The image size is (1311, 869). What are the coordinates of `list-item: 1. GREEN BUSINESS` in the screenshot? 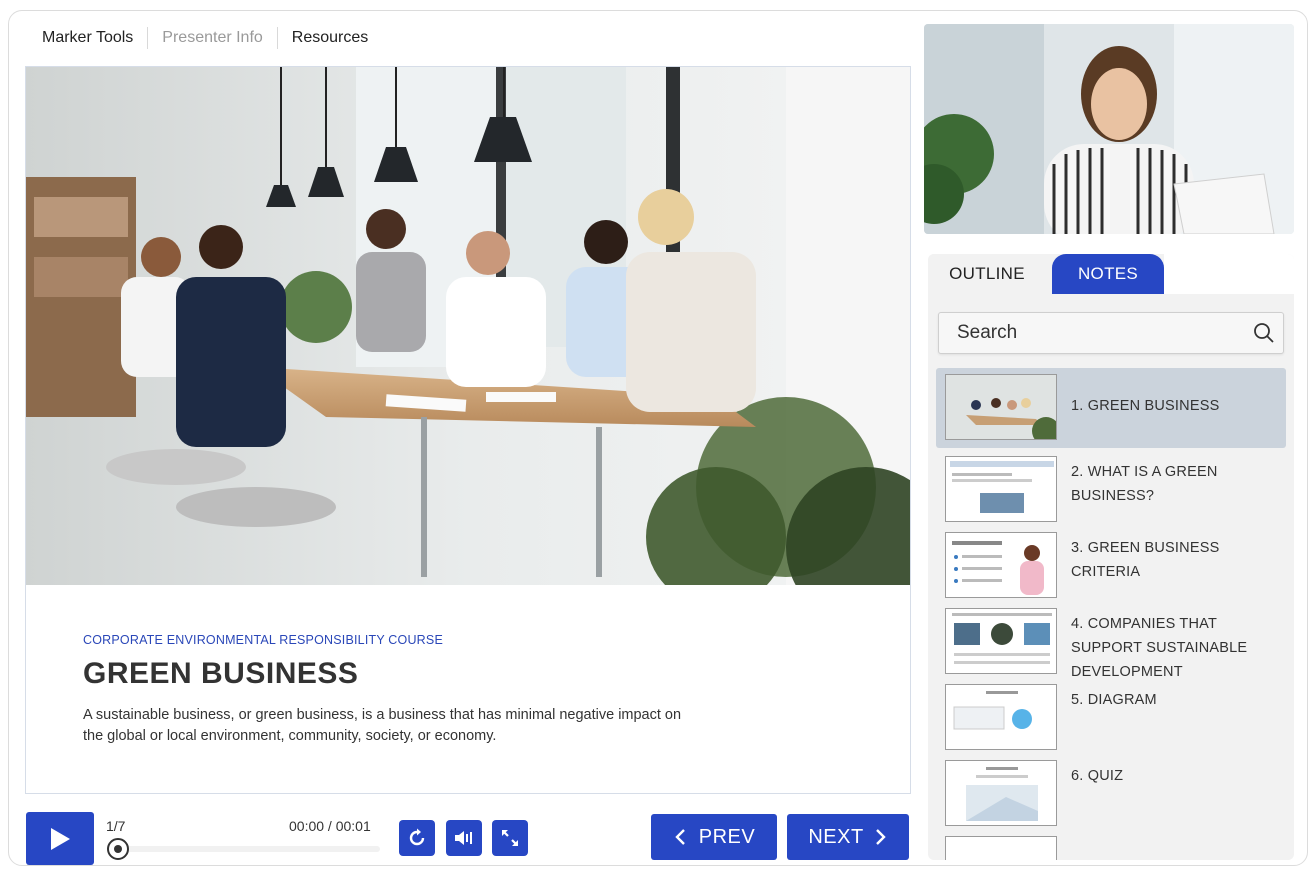 It's located at (1111, 408).